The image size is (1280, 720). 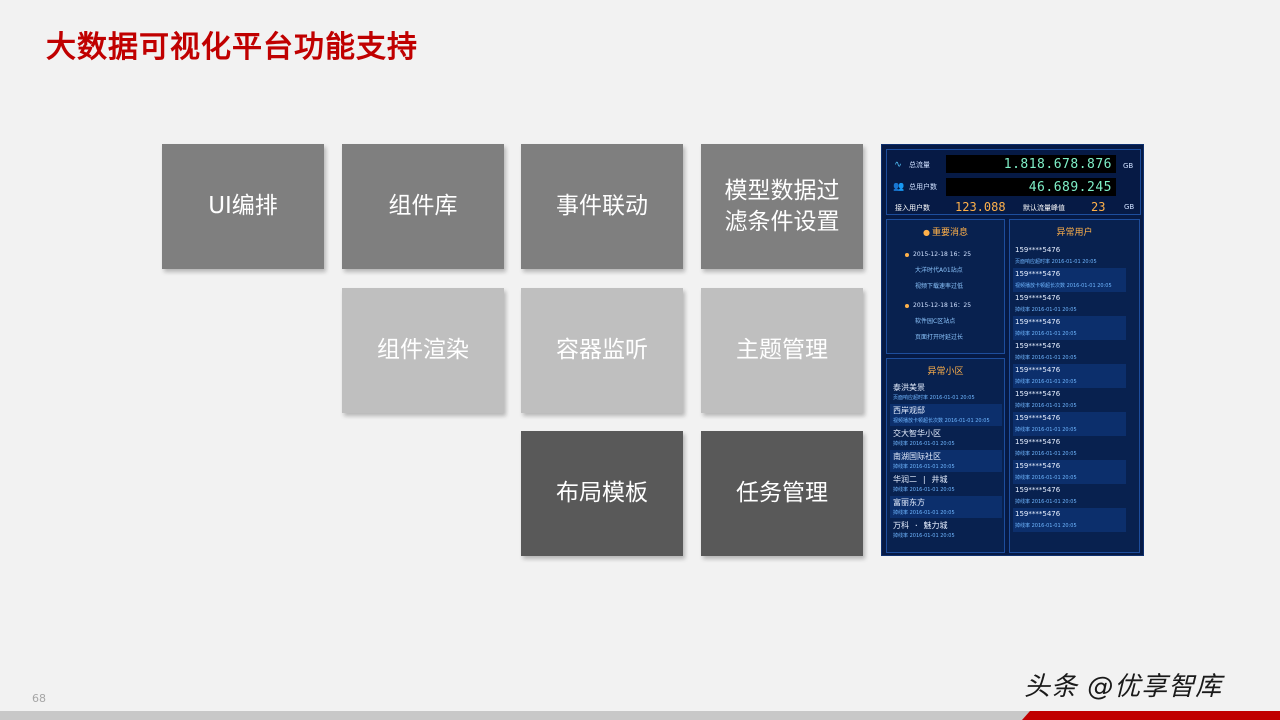 I want to click on message-line: 视频下载速率过低, so click(x=939, y=286).